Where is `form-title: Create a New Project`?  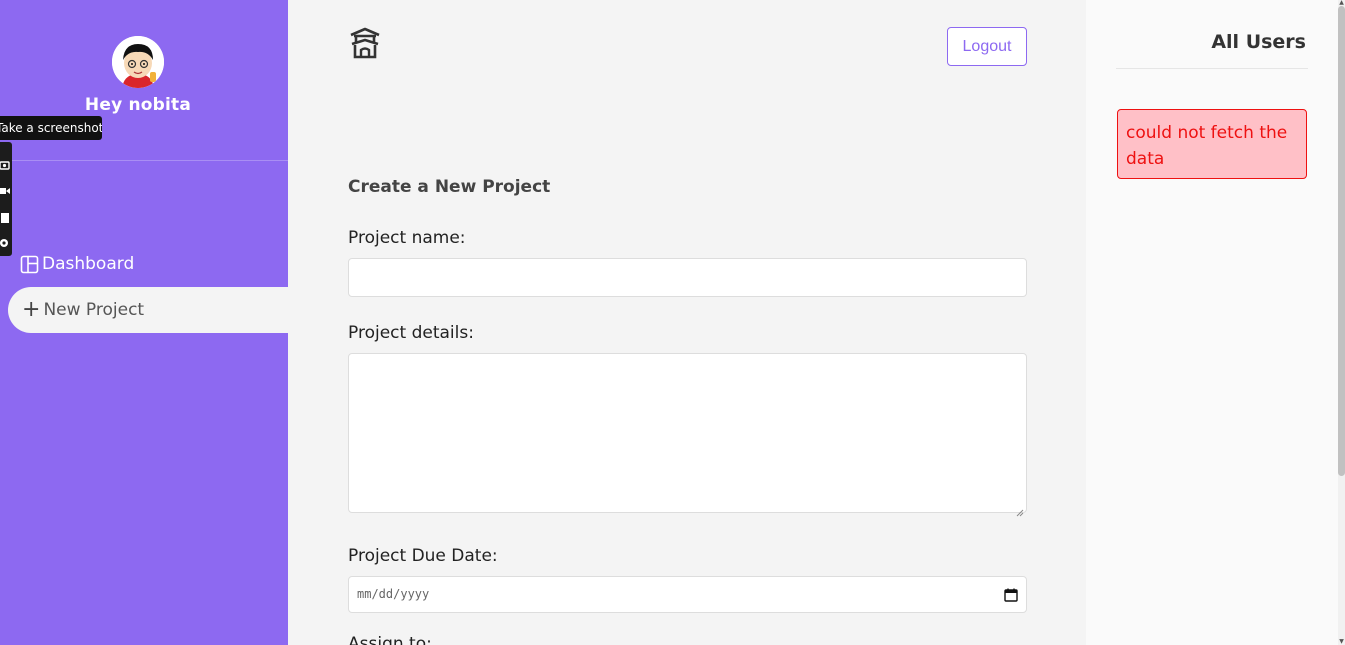
form-title: Create a New Project is located at coordinates (449, 187).